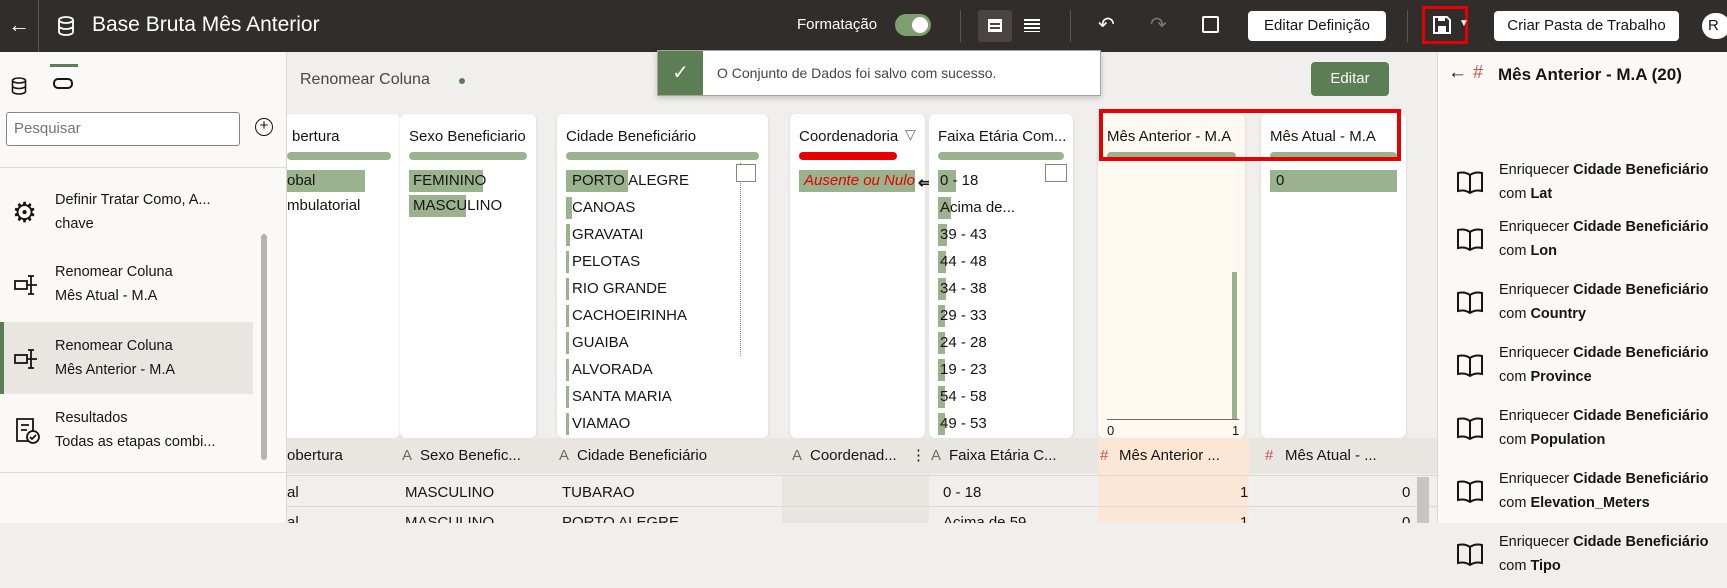 This screenshot has height=588, width=1727. I want to click on save-dropdown-icon: ▼, so click(1464, 23).